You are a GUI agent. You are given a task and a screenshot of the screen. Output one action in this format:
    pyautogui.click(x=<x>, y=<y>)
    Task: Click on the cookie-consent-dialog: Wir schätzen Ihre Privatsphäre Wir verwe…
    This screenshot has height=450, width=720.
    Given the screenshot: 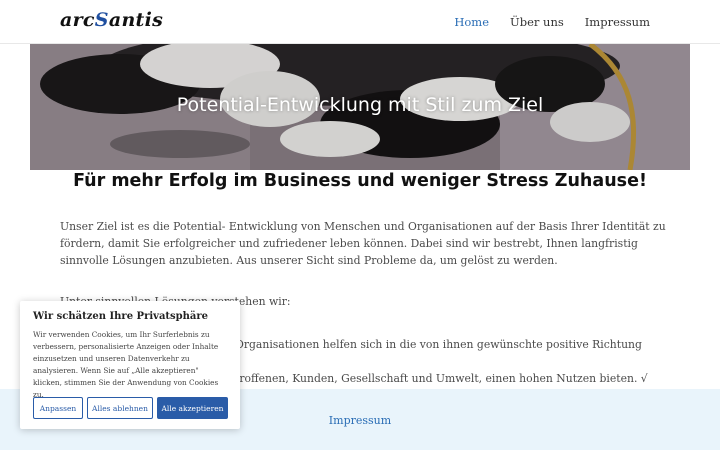 What is the action you would take?
    pyautogui.click(x=130, y=365)
    